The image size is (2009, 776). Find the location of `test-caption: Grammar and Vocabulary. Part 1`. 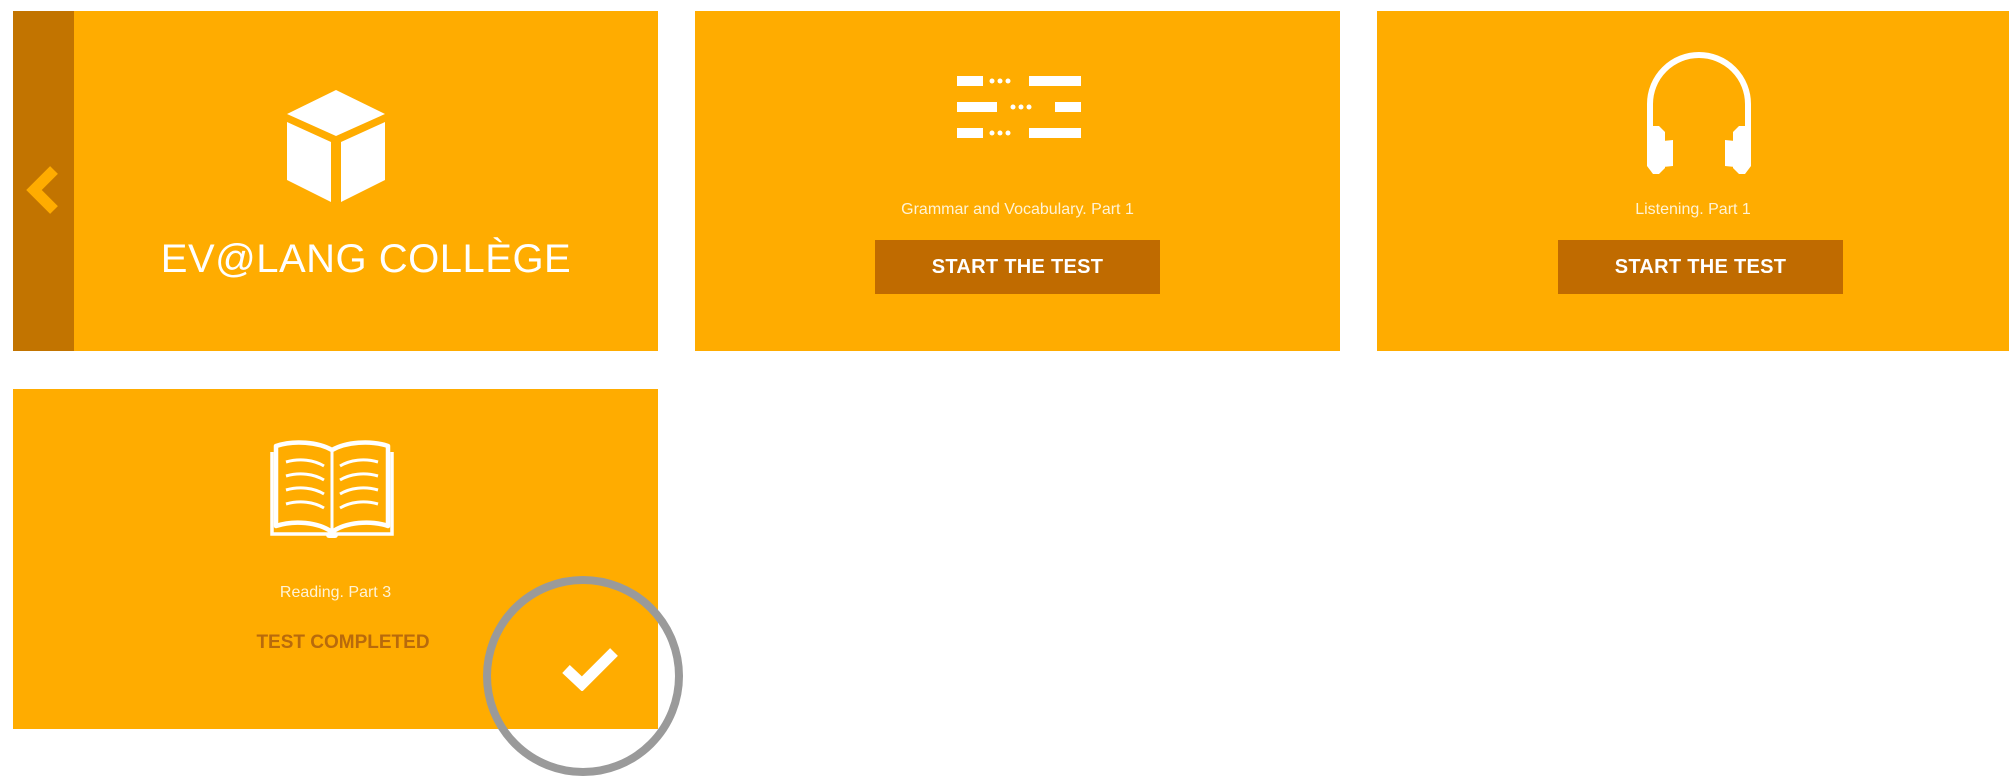

test-caption: Grammar and Vocabulary. Part 1 is located at coordinates (1017, 209).